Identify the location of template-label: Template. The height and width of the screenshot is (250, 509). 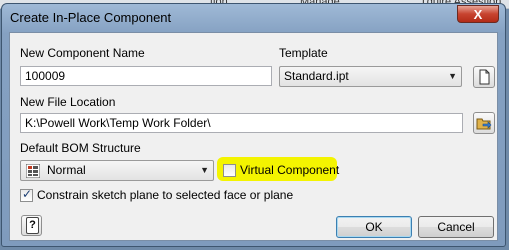
(303, 53).